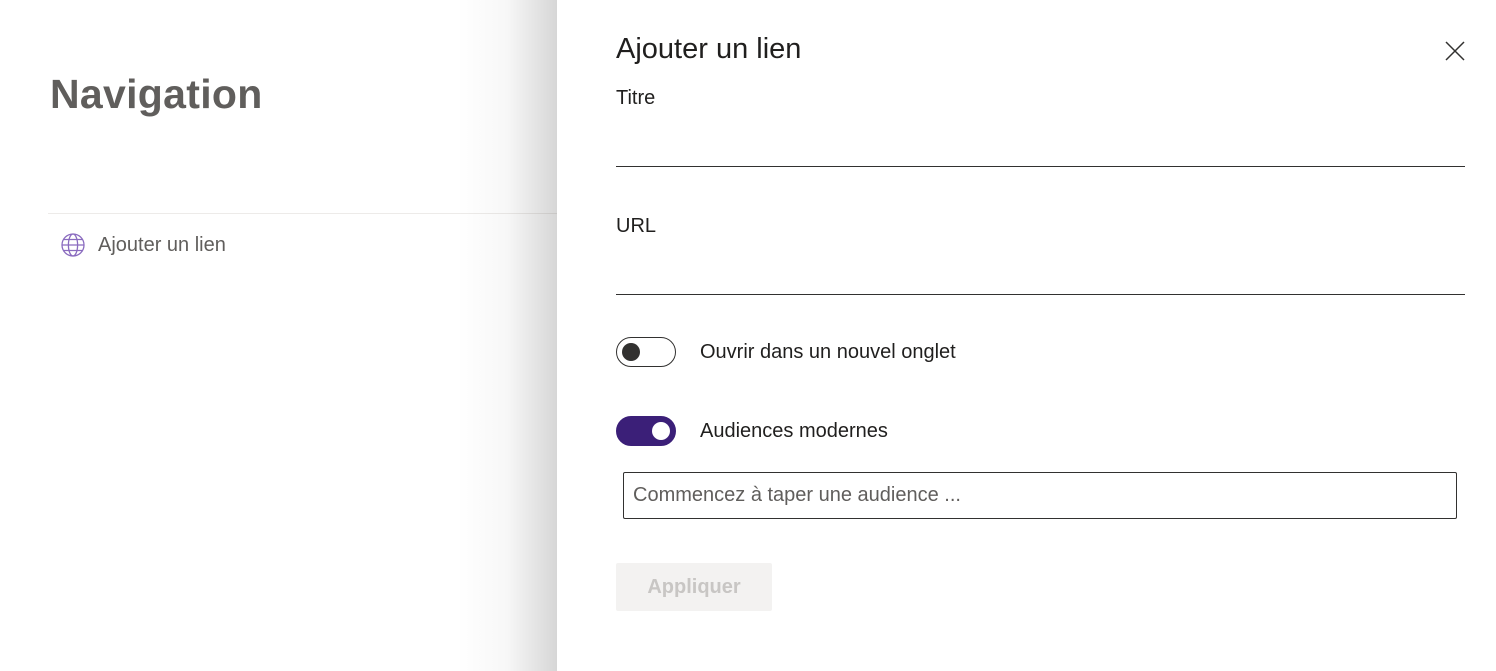 The image size is (1496, 671). I want to click on modern-audiences-row: Audiences modernes, so click(752, 431).